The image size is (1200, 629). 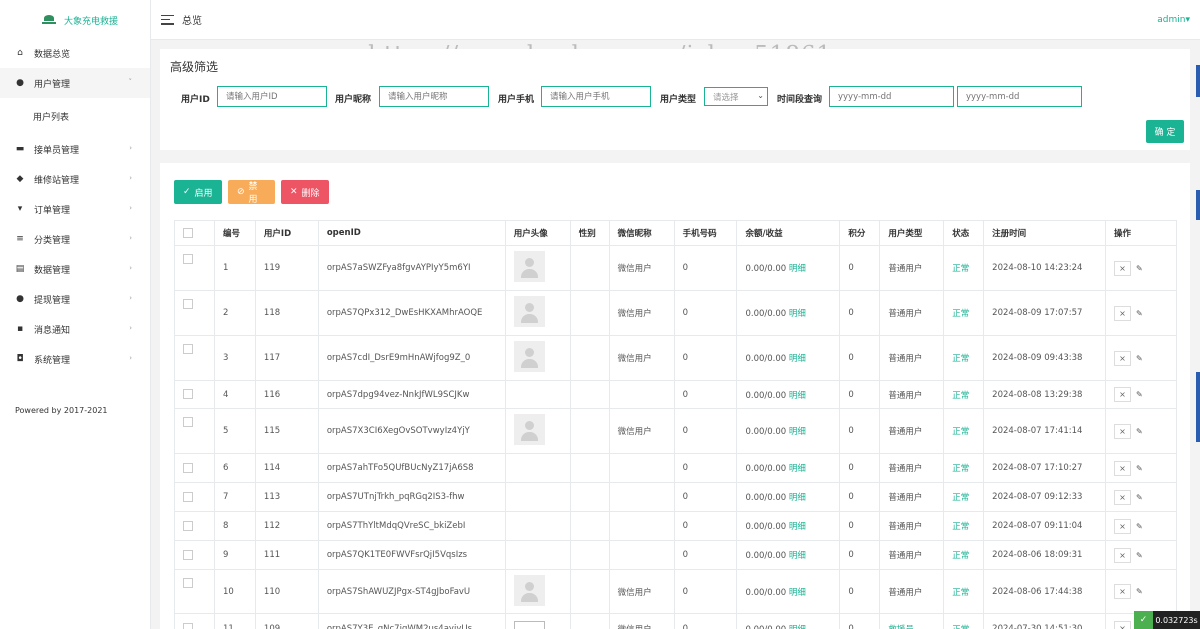 I want to click on nickname-input, so click(x=434, y=96).